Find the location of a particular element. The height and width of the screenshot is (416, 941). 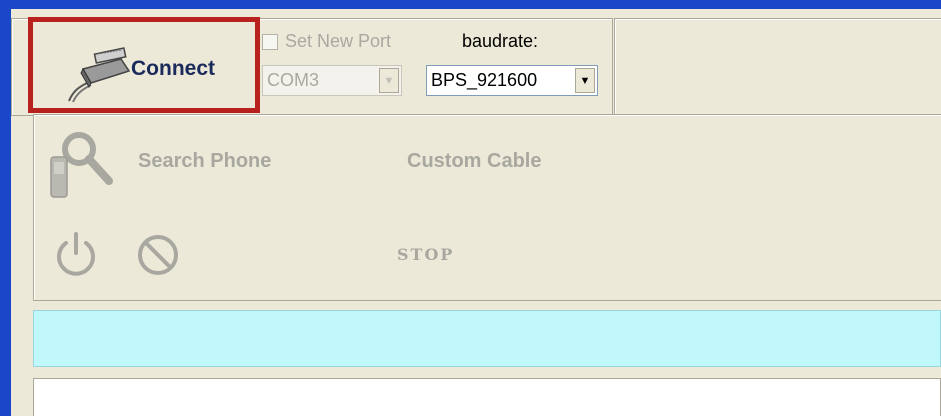

search-phone-icon is located at coordinates (79, 165).